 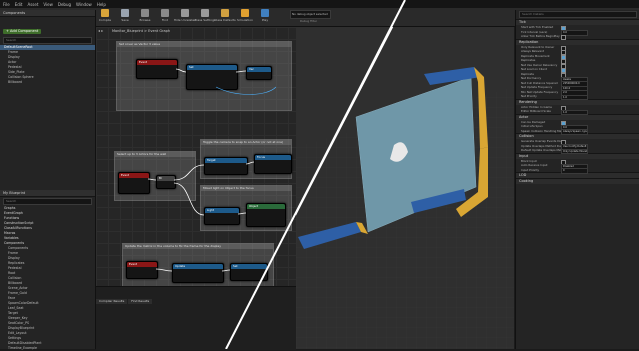 I want to click on details-property: Allow Tick Before BeginPlay, so click(x=577, y=37).